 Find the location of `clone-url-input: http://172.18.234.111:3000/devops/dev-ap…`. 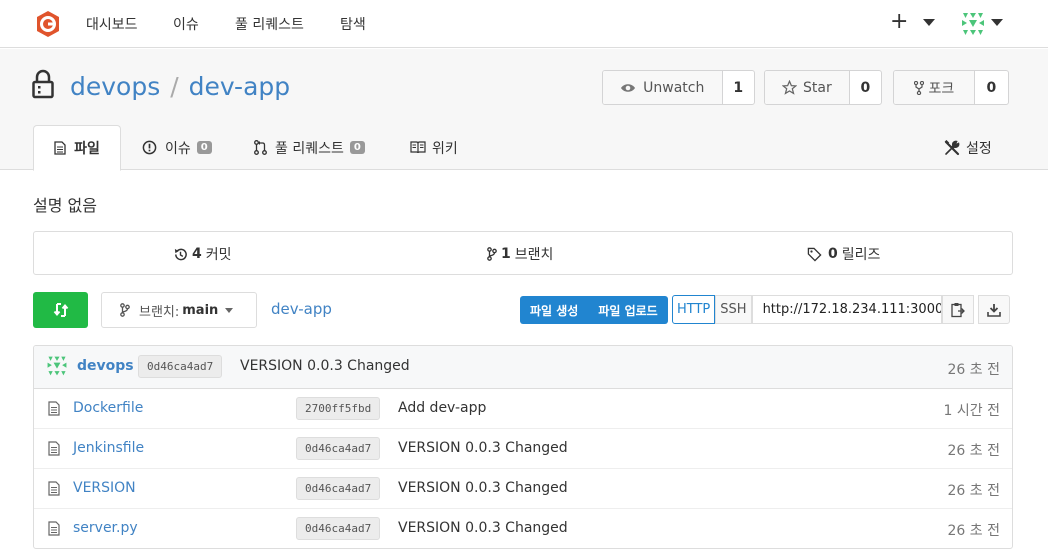

clone-url-input: http://172.18.234.111:3000/devops/dev-ap… is located at coordinates (846, 309).